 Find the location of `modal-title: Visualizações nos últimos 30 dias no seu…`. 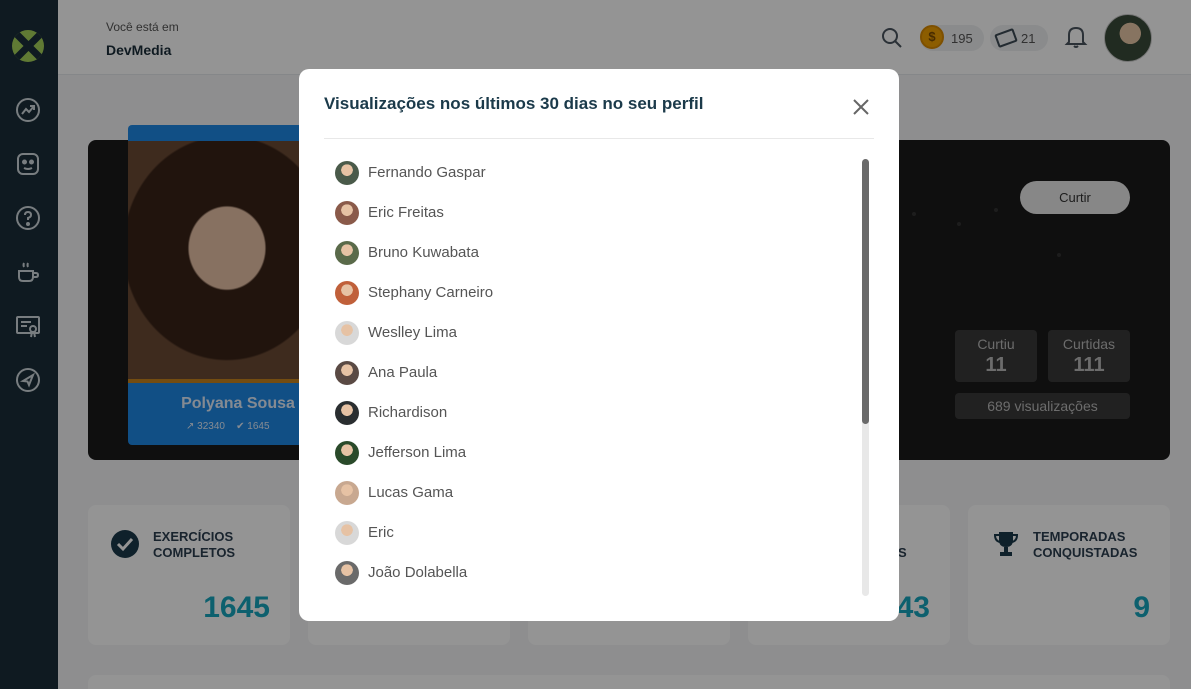

modal-title: Visualizações nos últimos 30 dias no seu… is located at coordinates (514, 103).